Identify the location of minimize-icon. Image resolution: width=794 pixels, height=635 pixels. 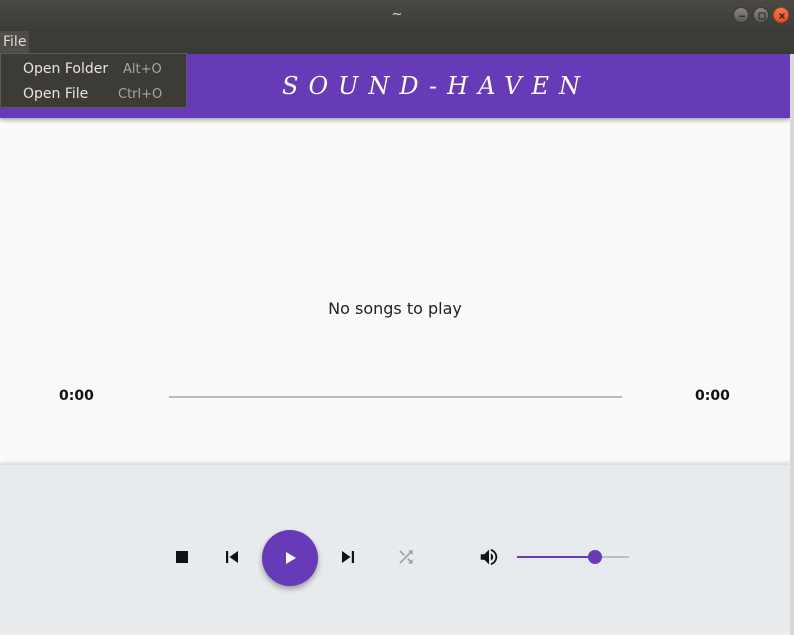
(742, 16).